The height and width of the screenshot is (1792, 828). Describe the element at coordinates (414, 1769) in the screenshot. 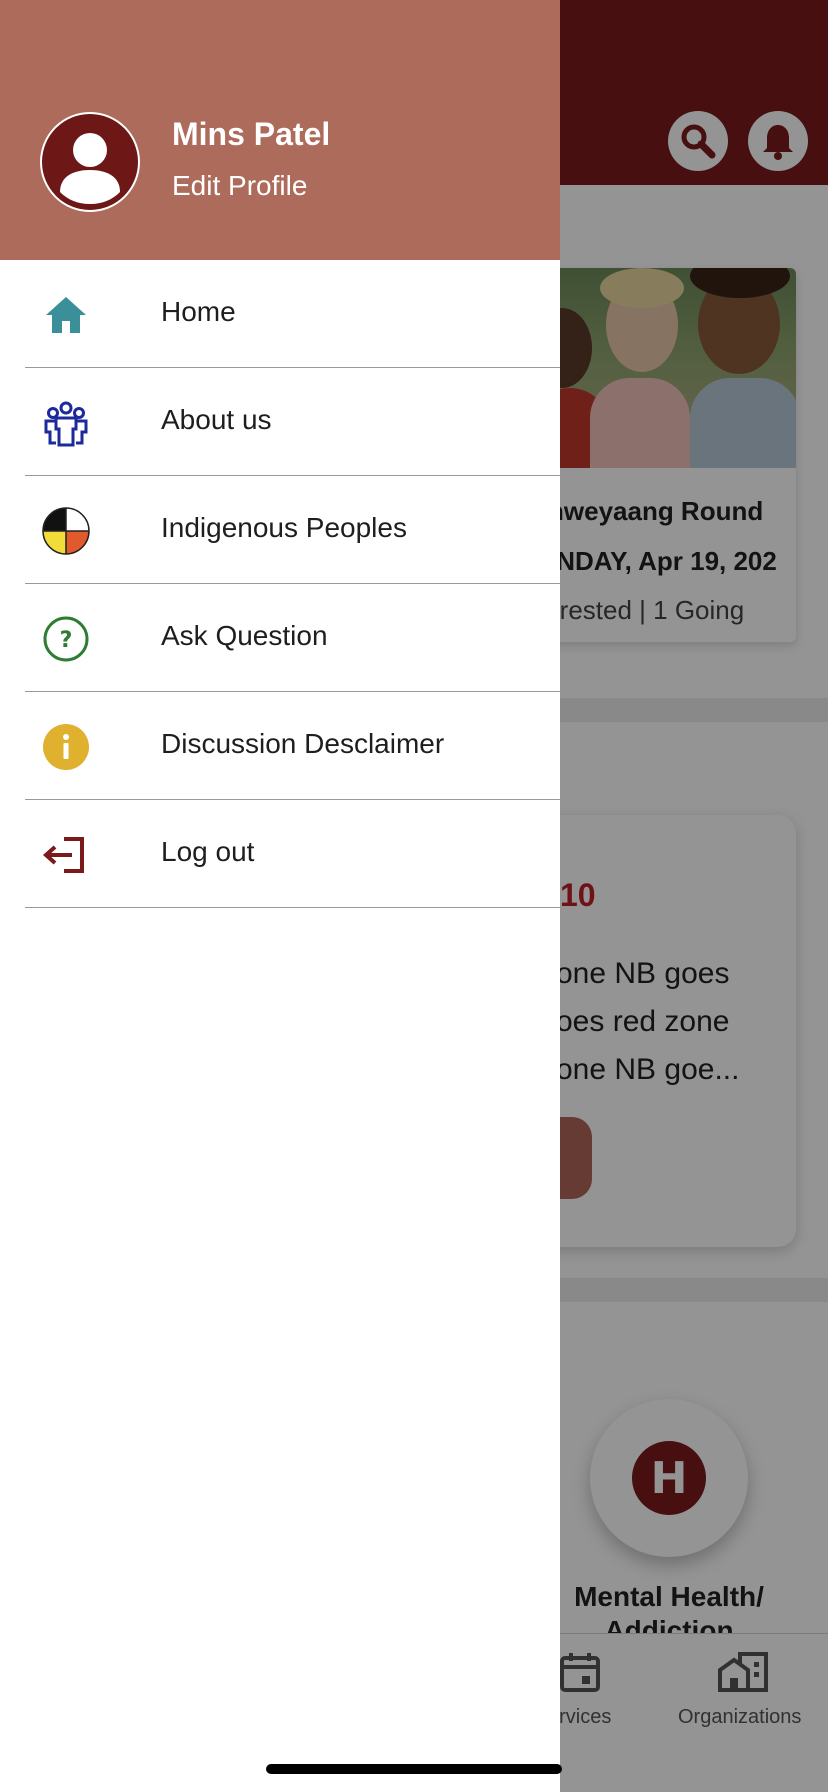

I see `home-indicator` at that location.